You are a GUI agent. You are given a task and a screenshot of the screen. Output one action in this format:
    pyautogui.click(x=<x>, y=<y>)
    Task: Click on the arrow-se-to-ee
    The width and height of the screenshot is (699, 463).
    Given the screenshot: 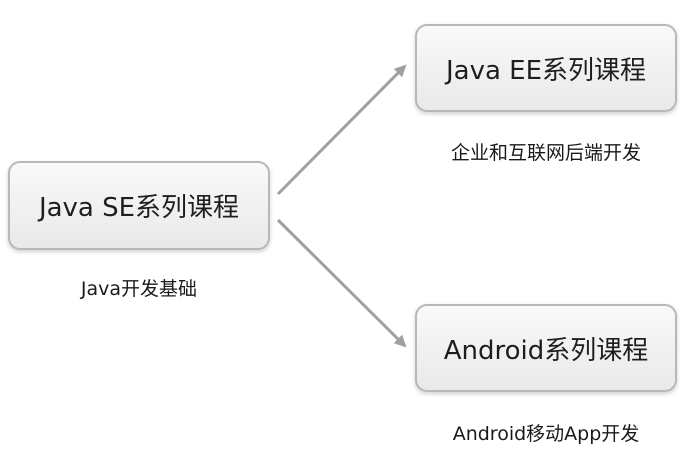 What is the action you would take?
    pyautogui.click(x=341, y=130)
    